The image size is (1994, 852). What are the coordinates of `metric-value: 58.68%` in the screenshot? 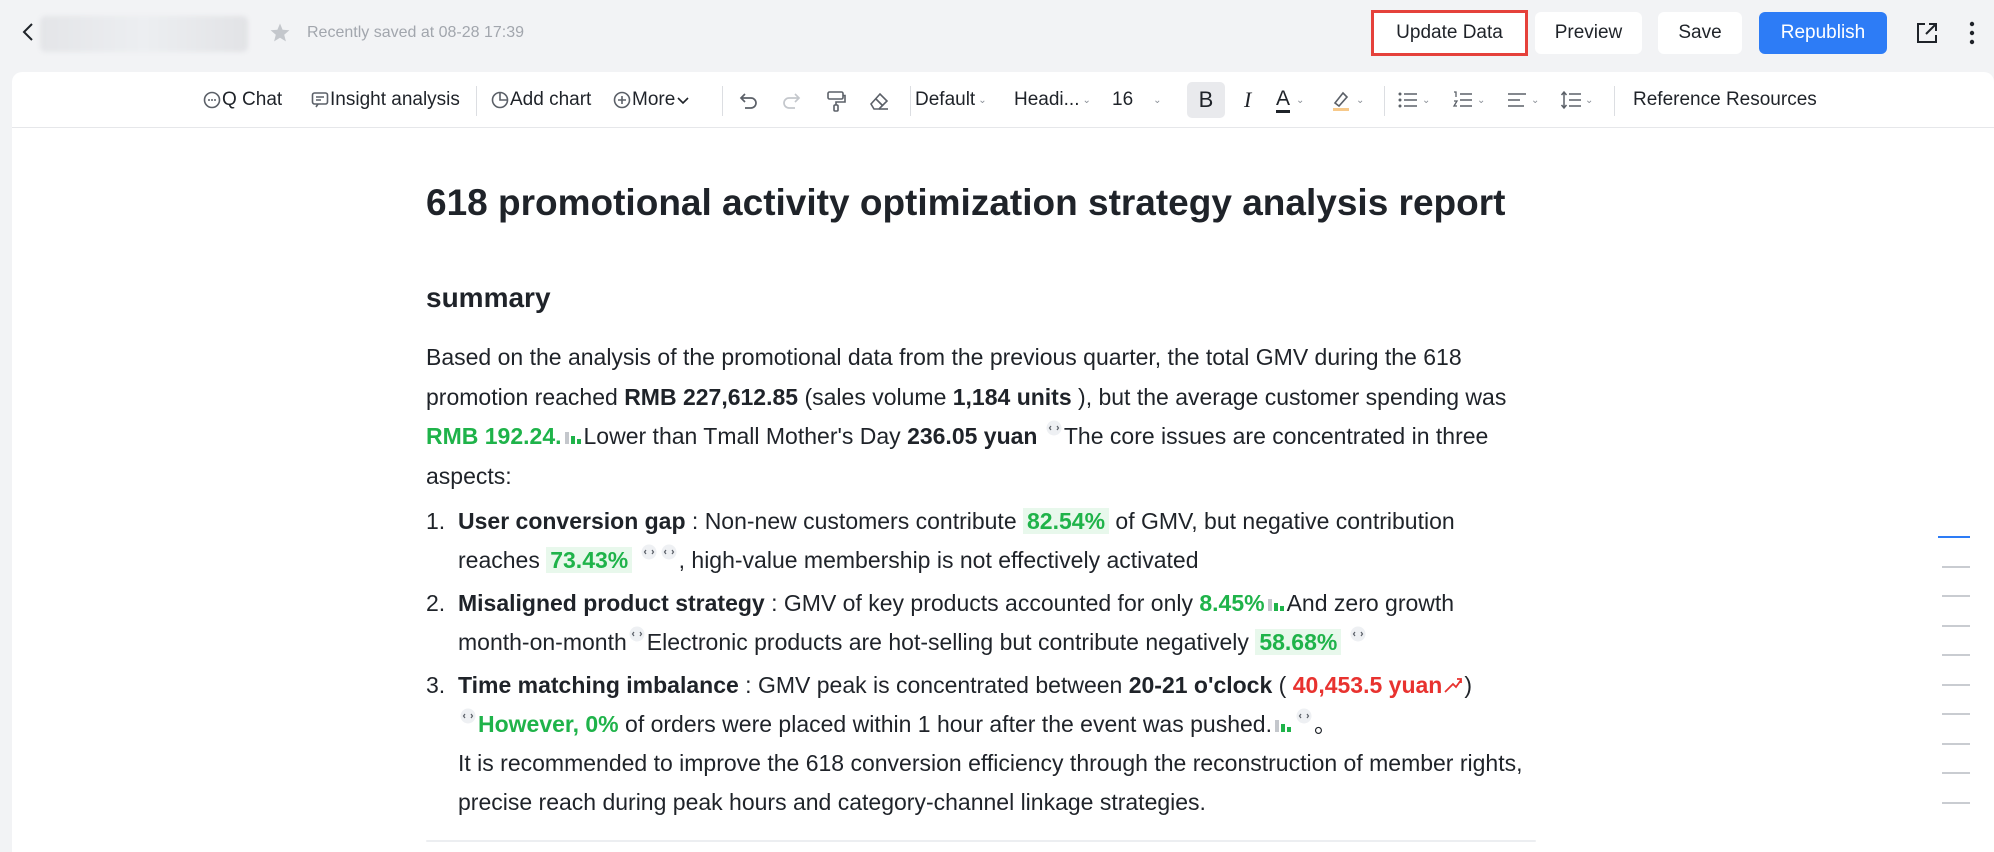 It's located at (1298, 642).